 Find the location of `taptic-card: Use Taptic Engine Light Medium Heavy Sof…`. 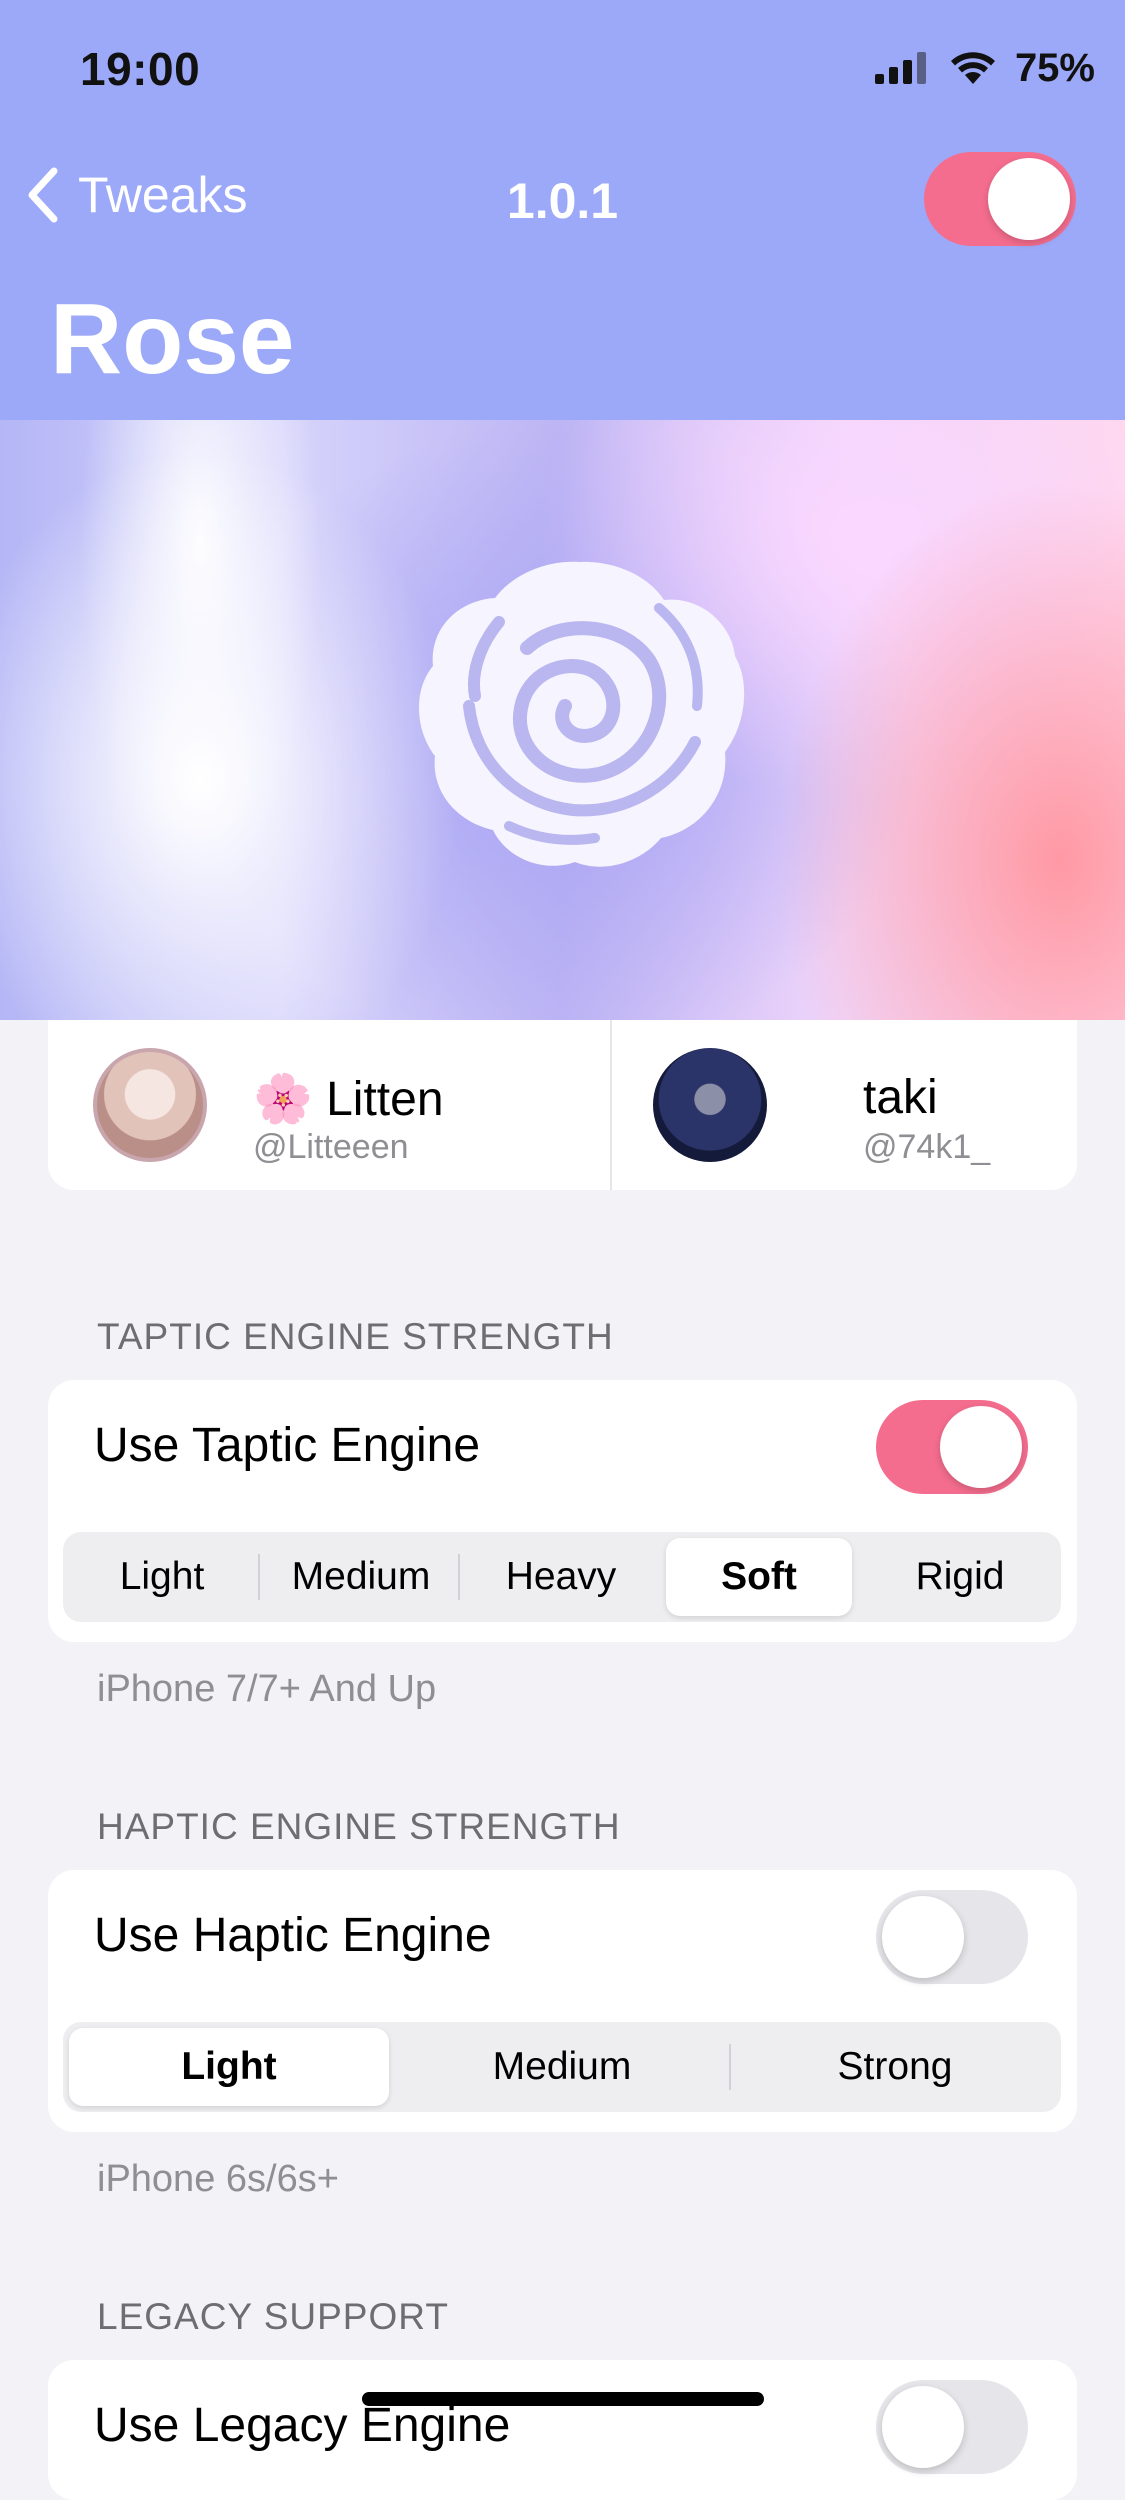

taptic-card: Use Taptic Engine Light Medium Heavy Sof… is located at coordinates (562, 1511).